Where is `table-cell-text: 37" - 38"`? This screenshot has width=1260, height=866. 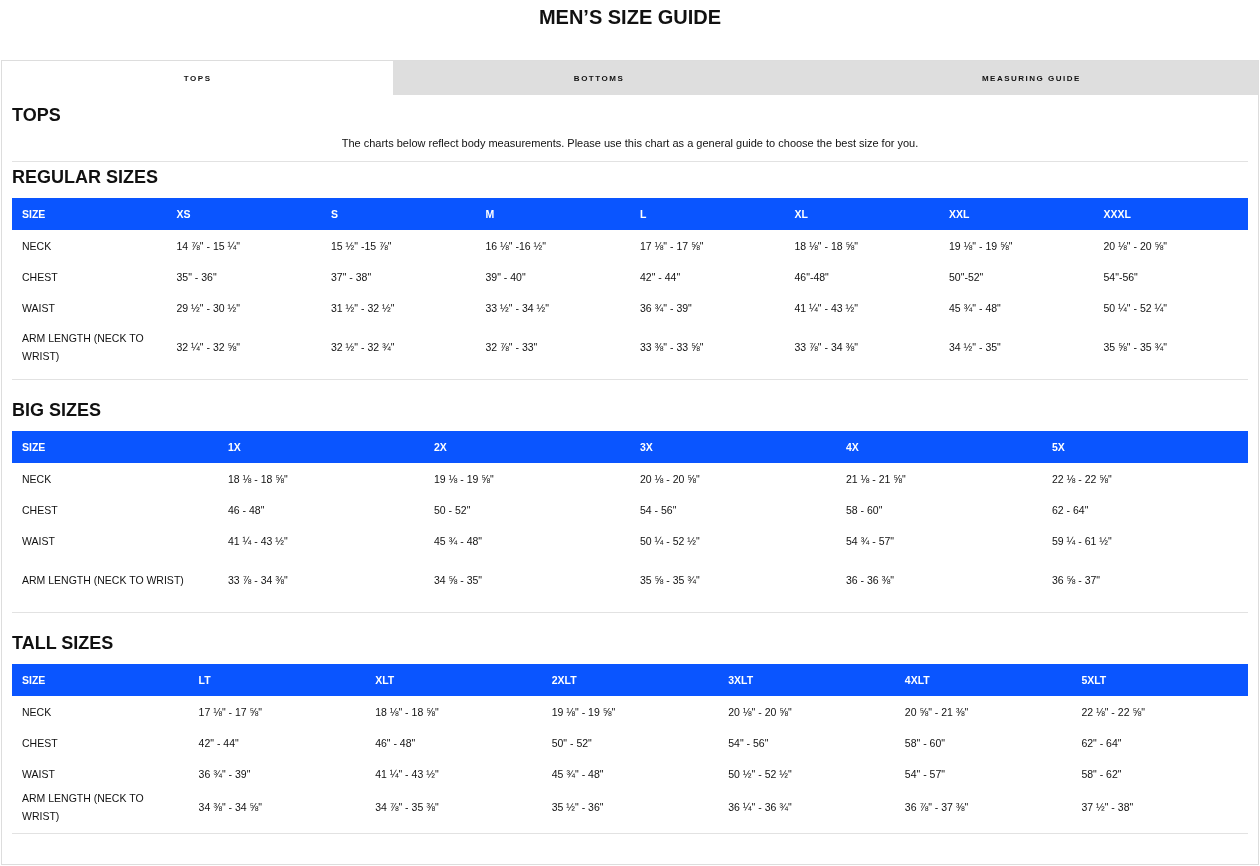
table-cell-text: 37" - 38" is located at coordinates (351, 277).